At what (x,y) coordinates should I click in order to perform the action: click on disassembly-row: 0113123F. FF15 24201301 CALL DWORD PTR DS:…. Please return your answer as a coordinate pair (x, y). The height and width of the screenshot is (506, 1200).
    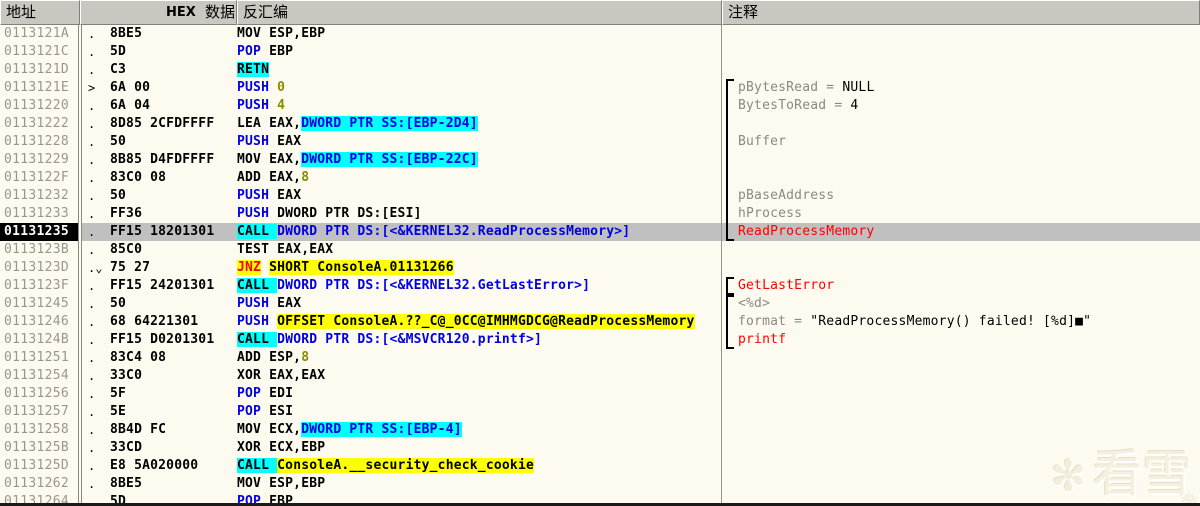
    Looking at the image, I should click on (600, 286).